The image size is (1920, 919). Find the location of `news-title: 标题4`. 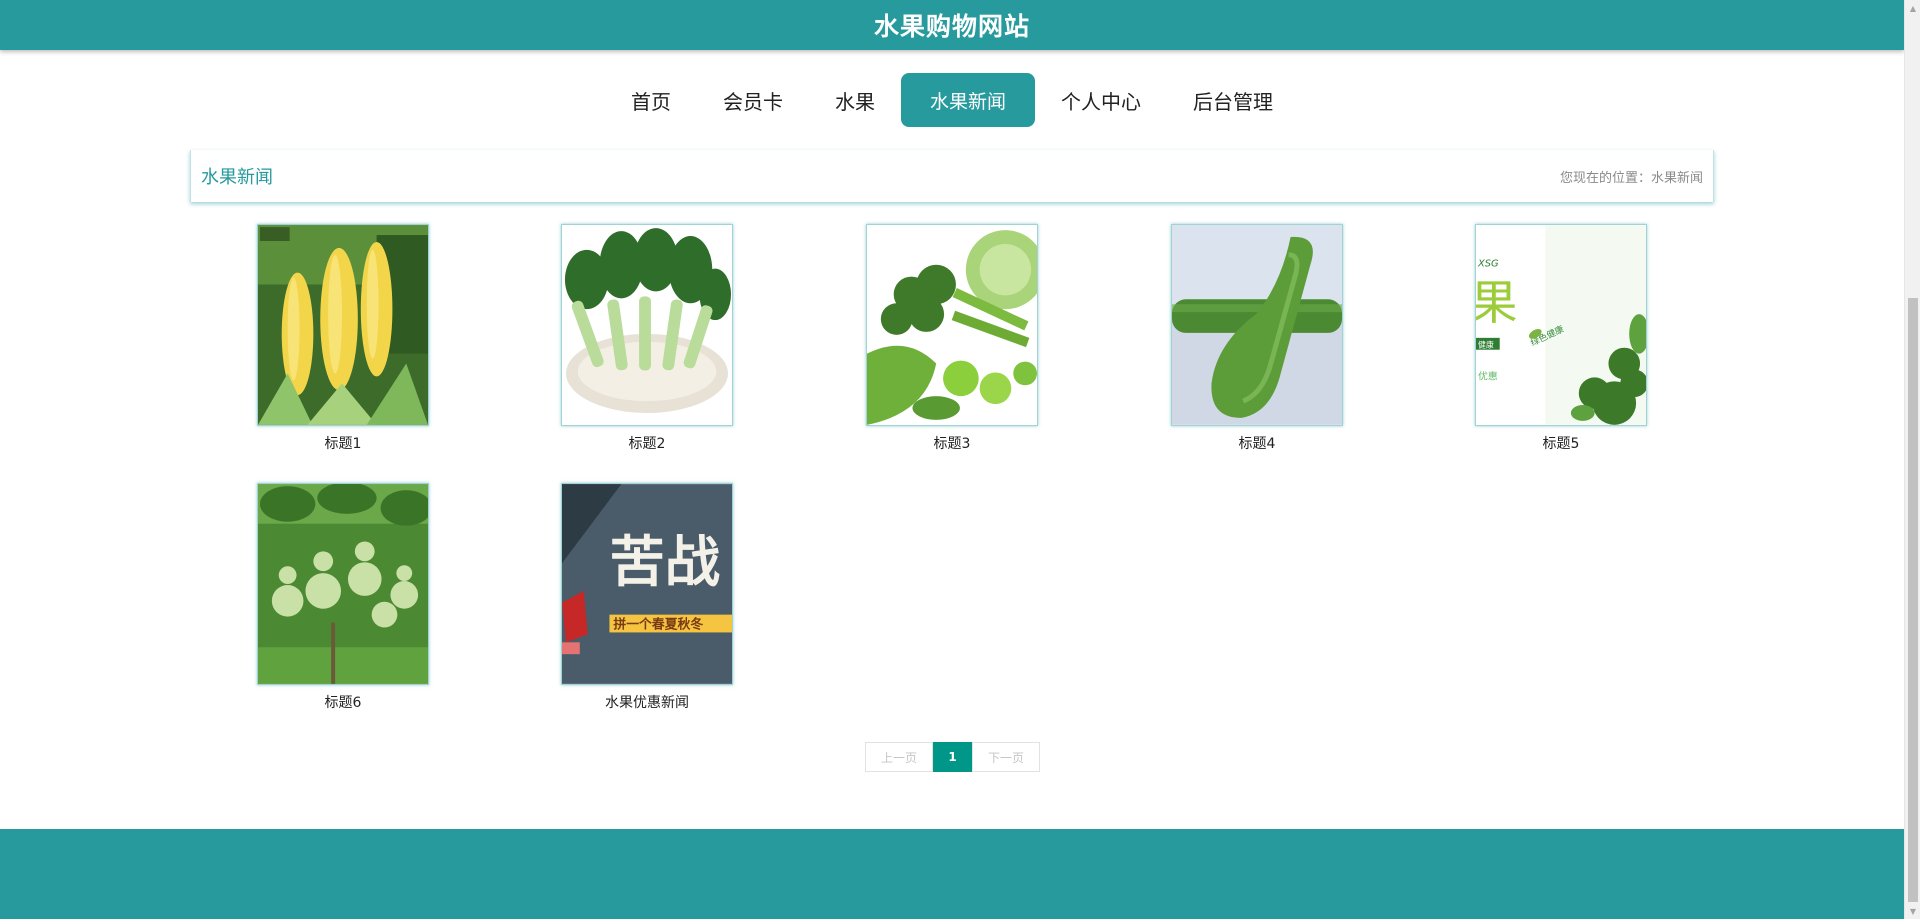

news-title: 标题4 is located at coordinates (1257, 443).